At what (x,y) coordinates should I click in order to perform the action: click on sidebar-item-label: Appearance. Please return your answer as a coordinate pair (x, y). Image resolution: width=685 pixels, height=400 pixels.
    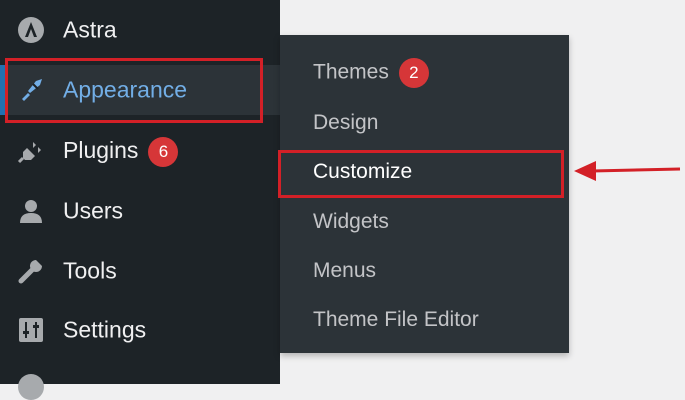
    Looking at the image, I should click on (125, 89).